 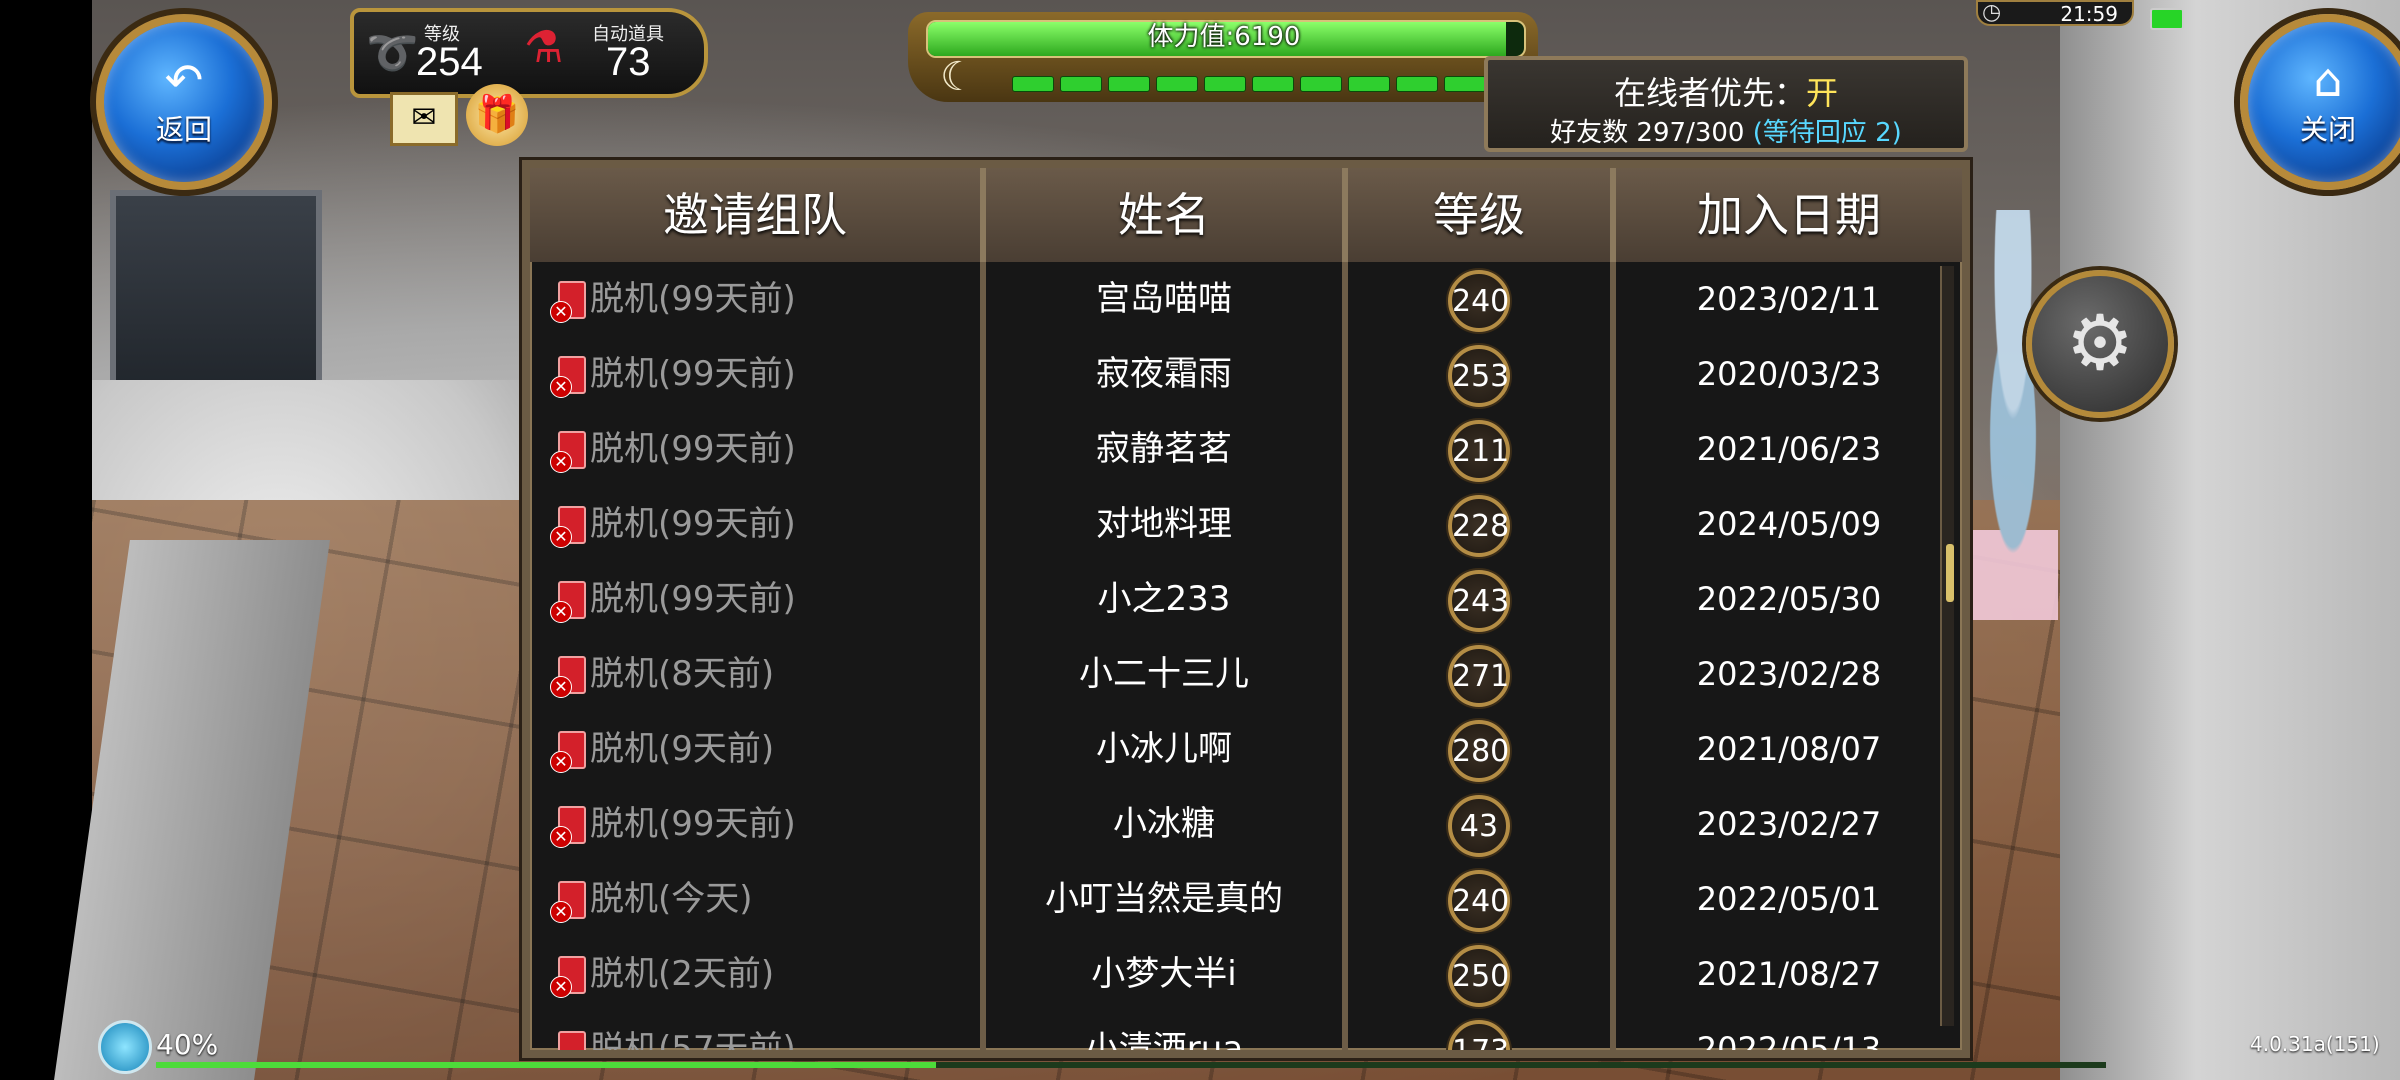 I want to click on settings-gear-button: ⚙, so click(x=2100, y=344).